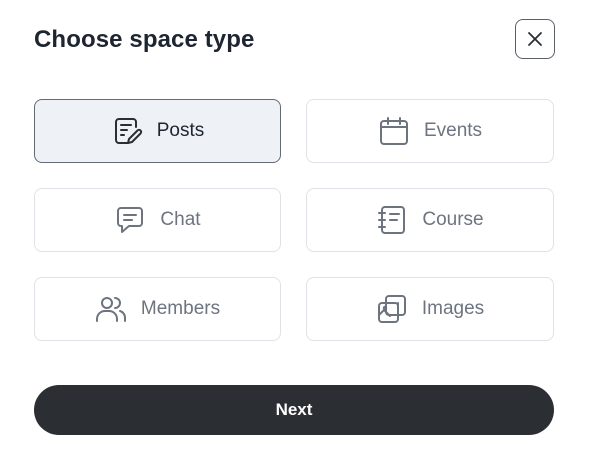 Image resolution: width=594 pixels, height=456 pixels. I want to click on members-icon, so click(111, 309).